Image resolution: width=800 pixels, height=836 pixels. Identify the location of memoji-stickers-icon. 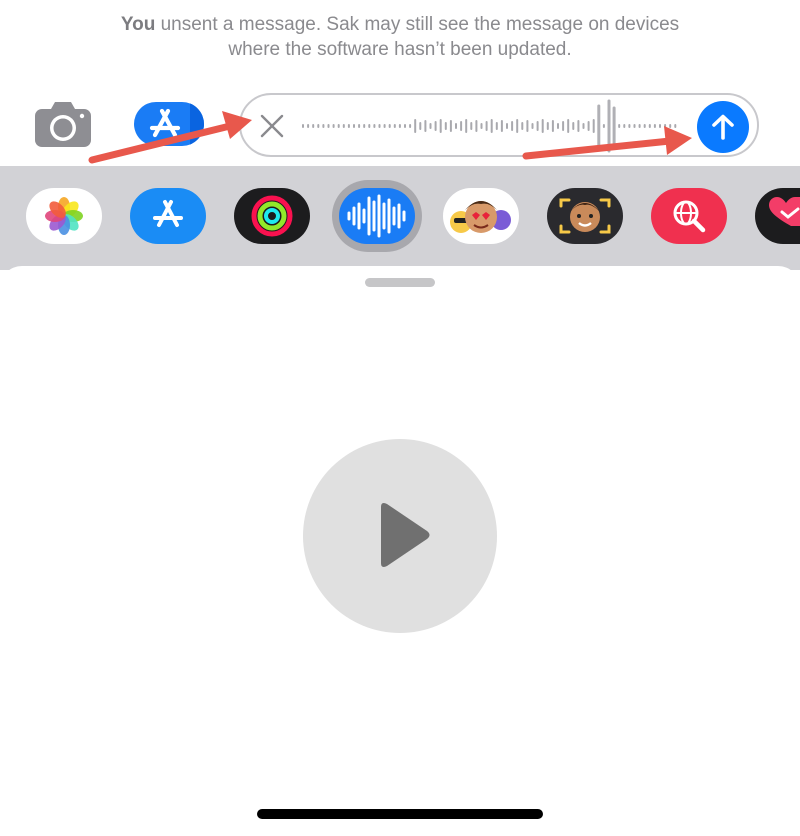
(480, 217).